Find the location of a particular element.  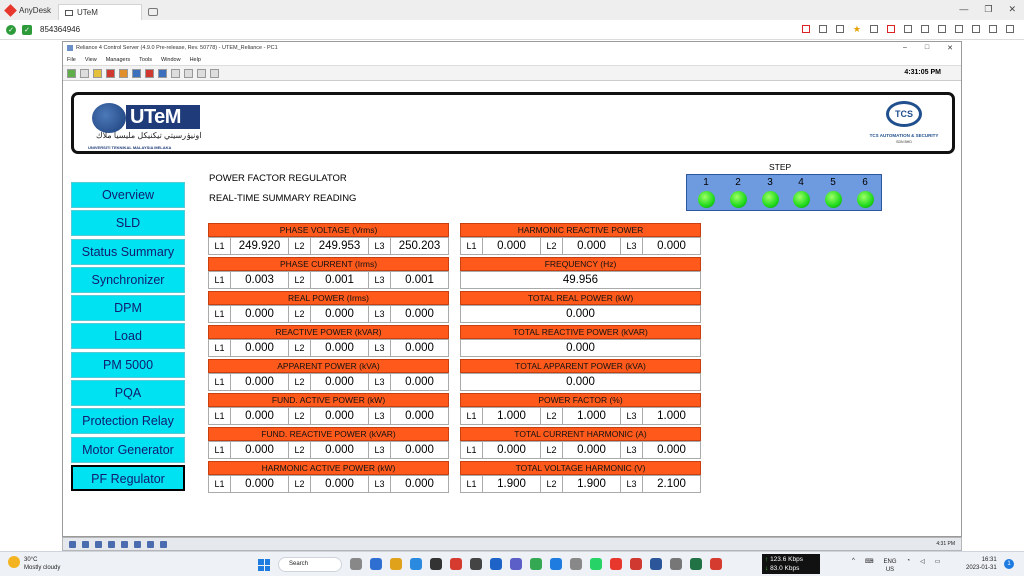

new-tab-icon is located at coordinates (153, 12).